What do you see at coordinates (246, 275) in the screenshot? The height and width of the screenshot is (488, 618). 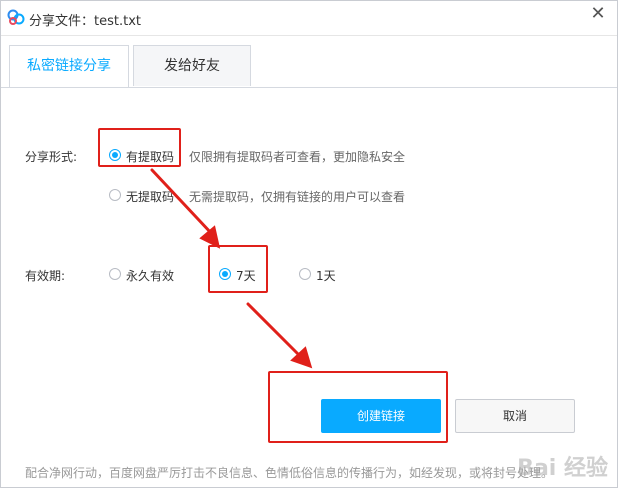 I see `validity-7days-label: 7天` at bounding box center [246, 275].